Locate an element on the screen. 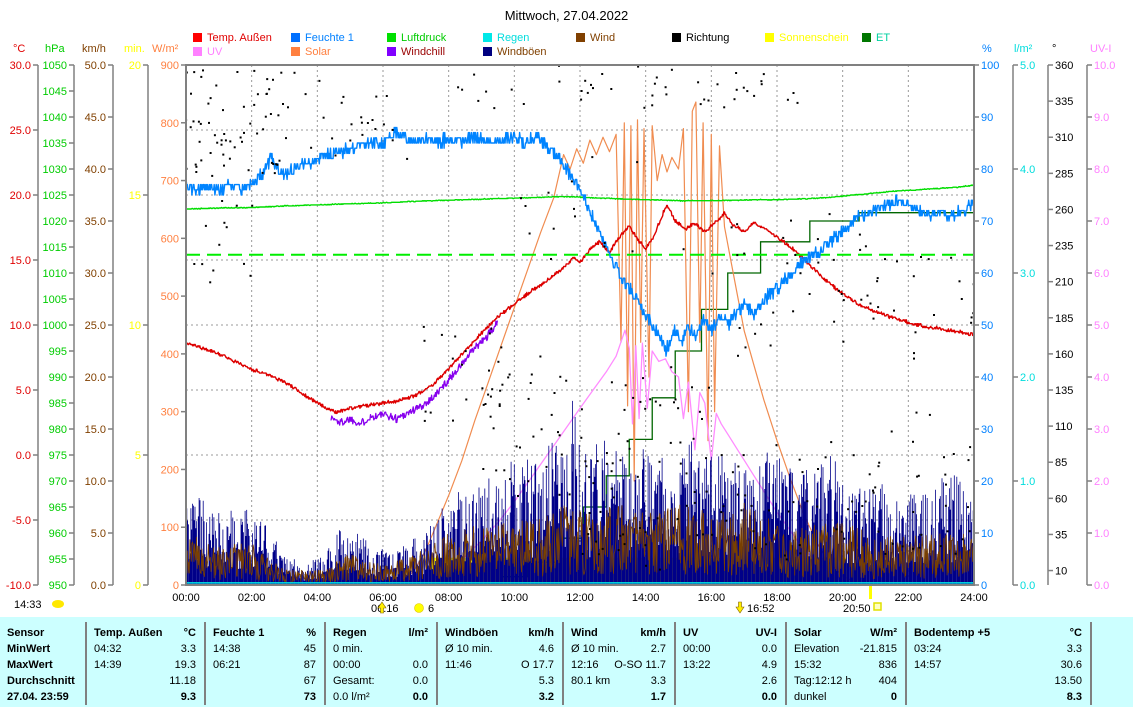  table-row: 5.3 is located at coordinates (546, 681).